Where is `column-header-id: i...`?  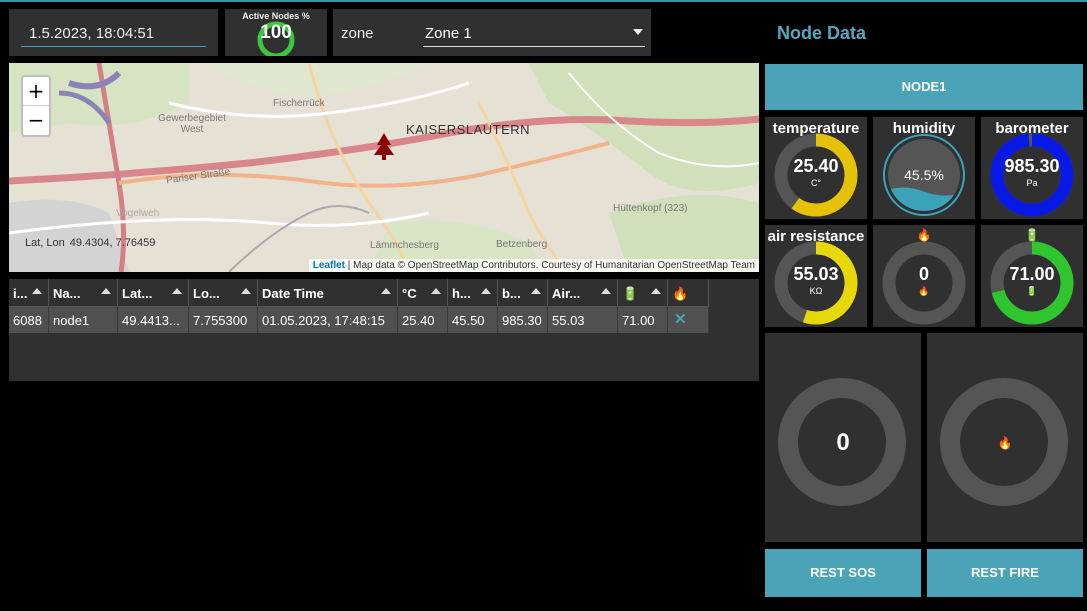 column-header-id: i... is located at coordinates (29, 293).